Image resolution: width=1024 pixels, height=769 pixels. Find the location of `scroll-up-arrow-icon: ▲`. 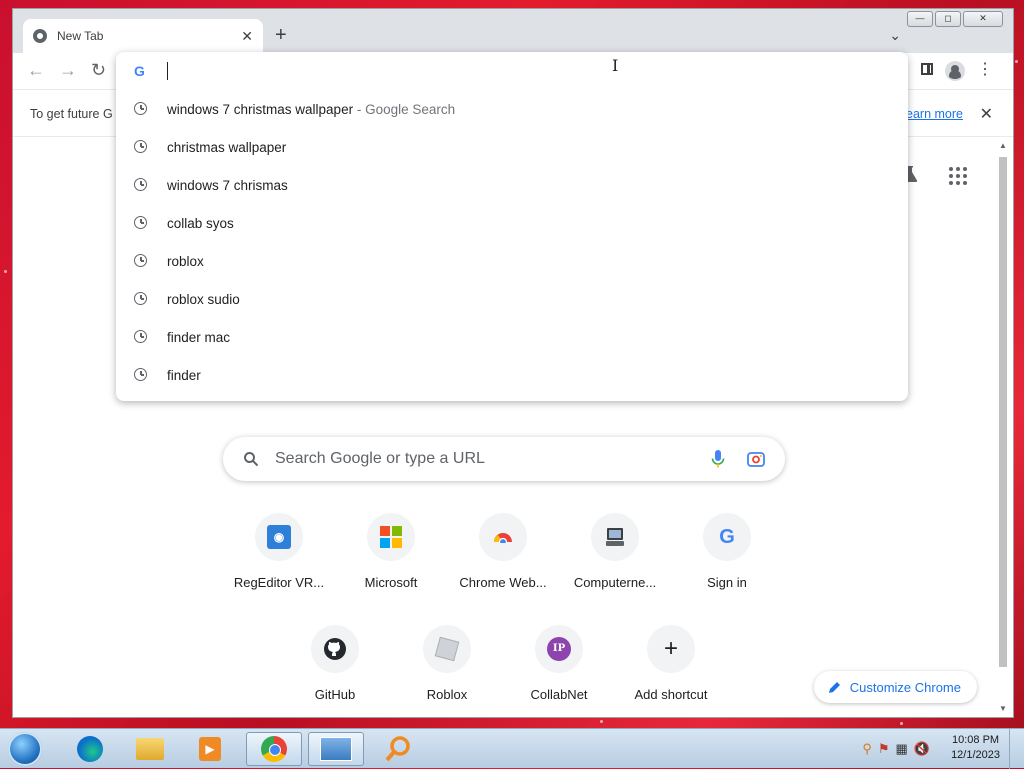

scroll-up-arrow-icon: ▲ is located at coordinates (1003, 145).